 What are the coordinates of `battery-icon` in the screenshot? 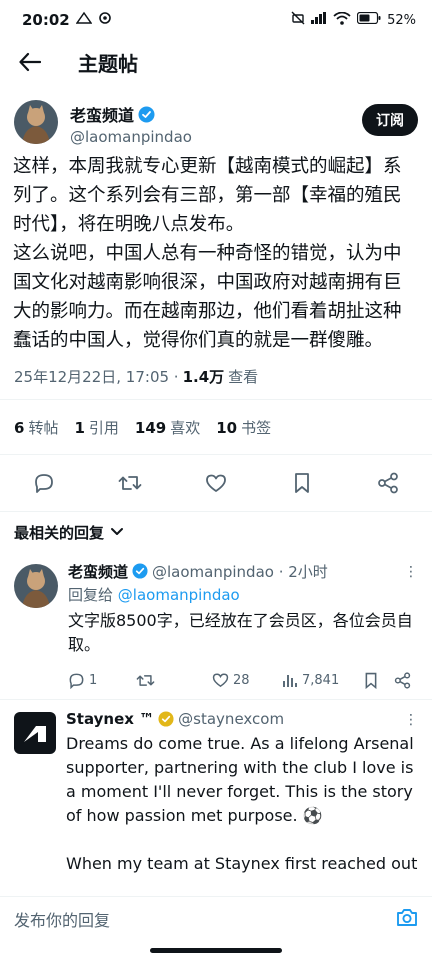 It's located at (368, 19).